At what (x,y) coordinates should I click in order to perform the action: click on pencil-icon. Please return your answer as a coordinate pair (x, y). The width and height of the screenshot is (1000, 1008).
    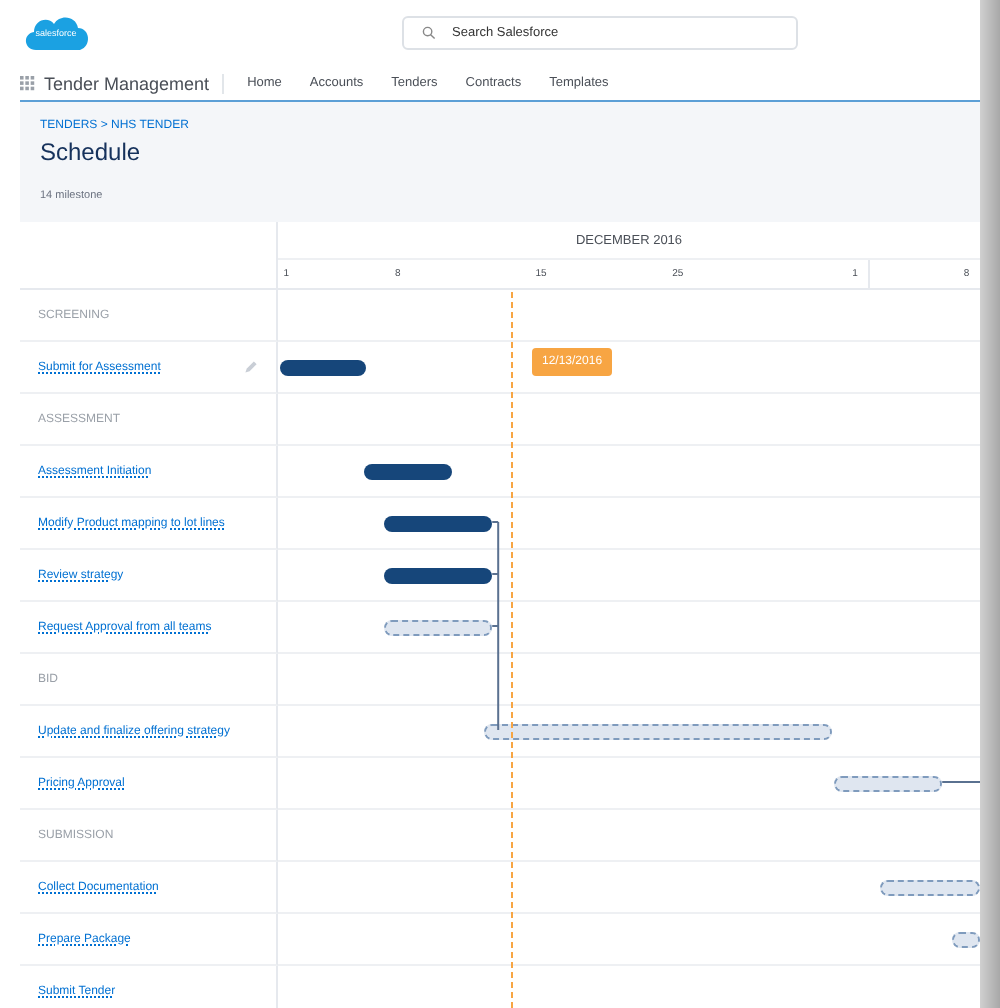
    Looking at the image, I should click on (251, 367).